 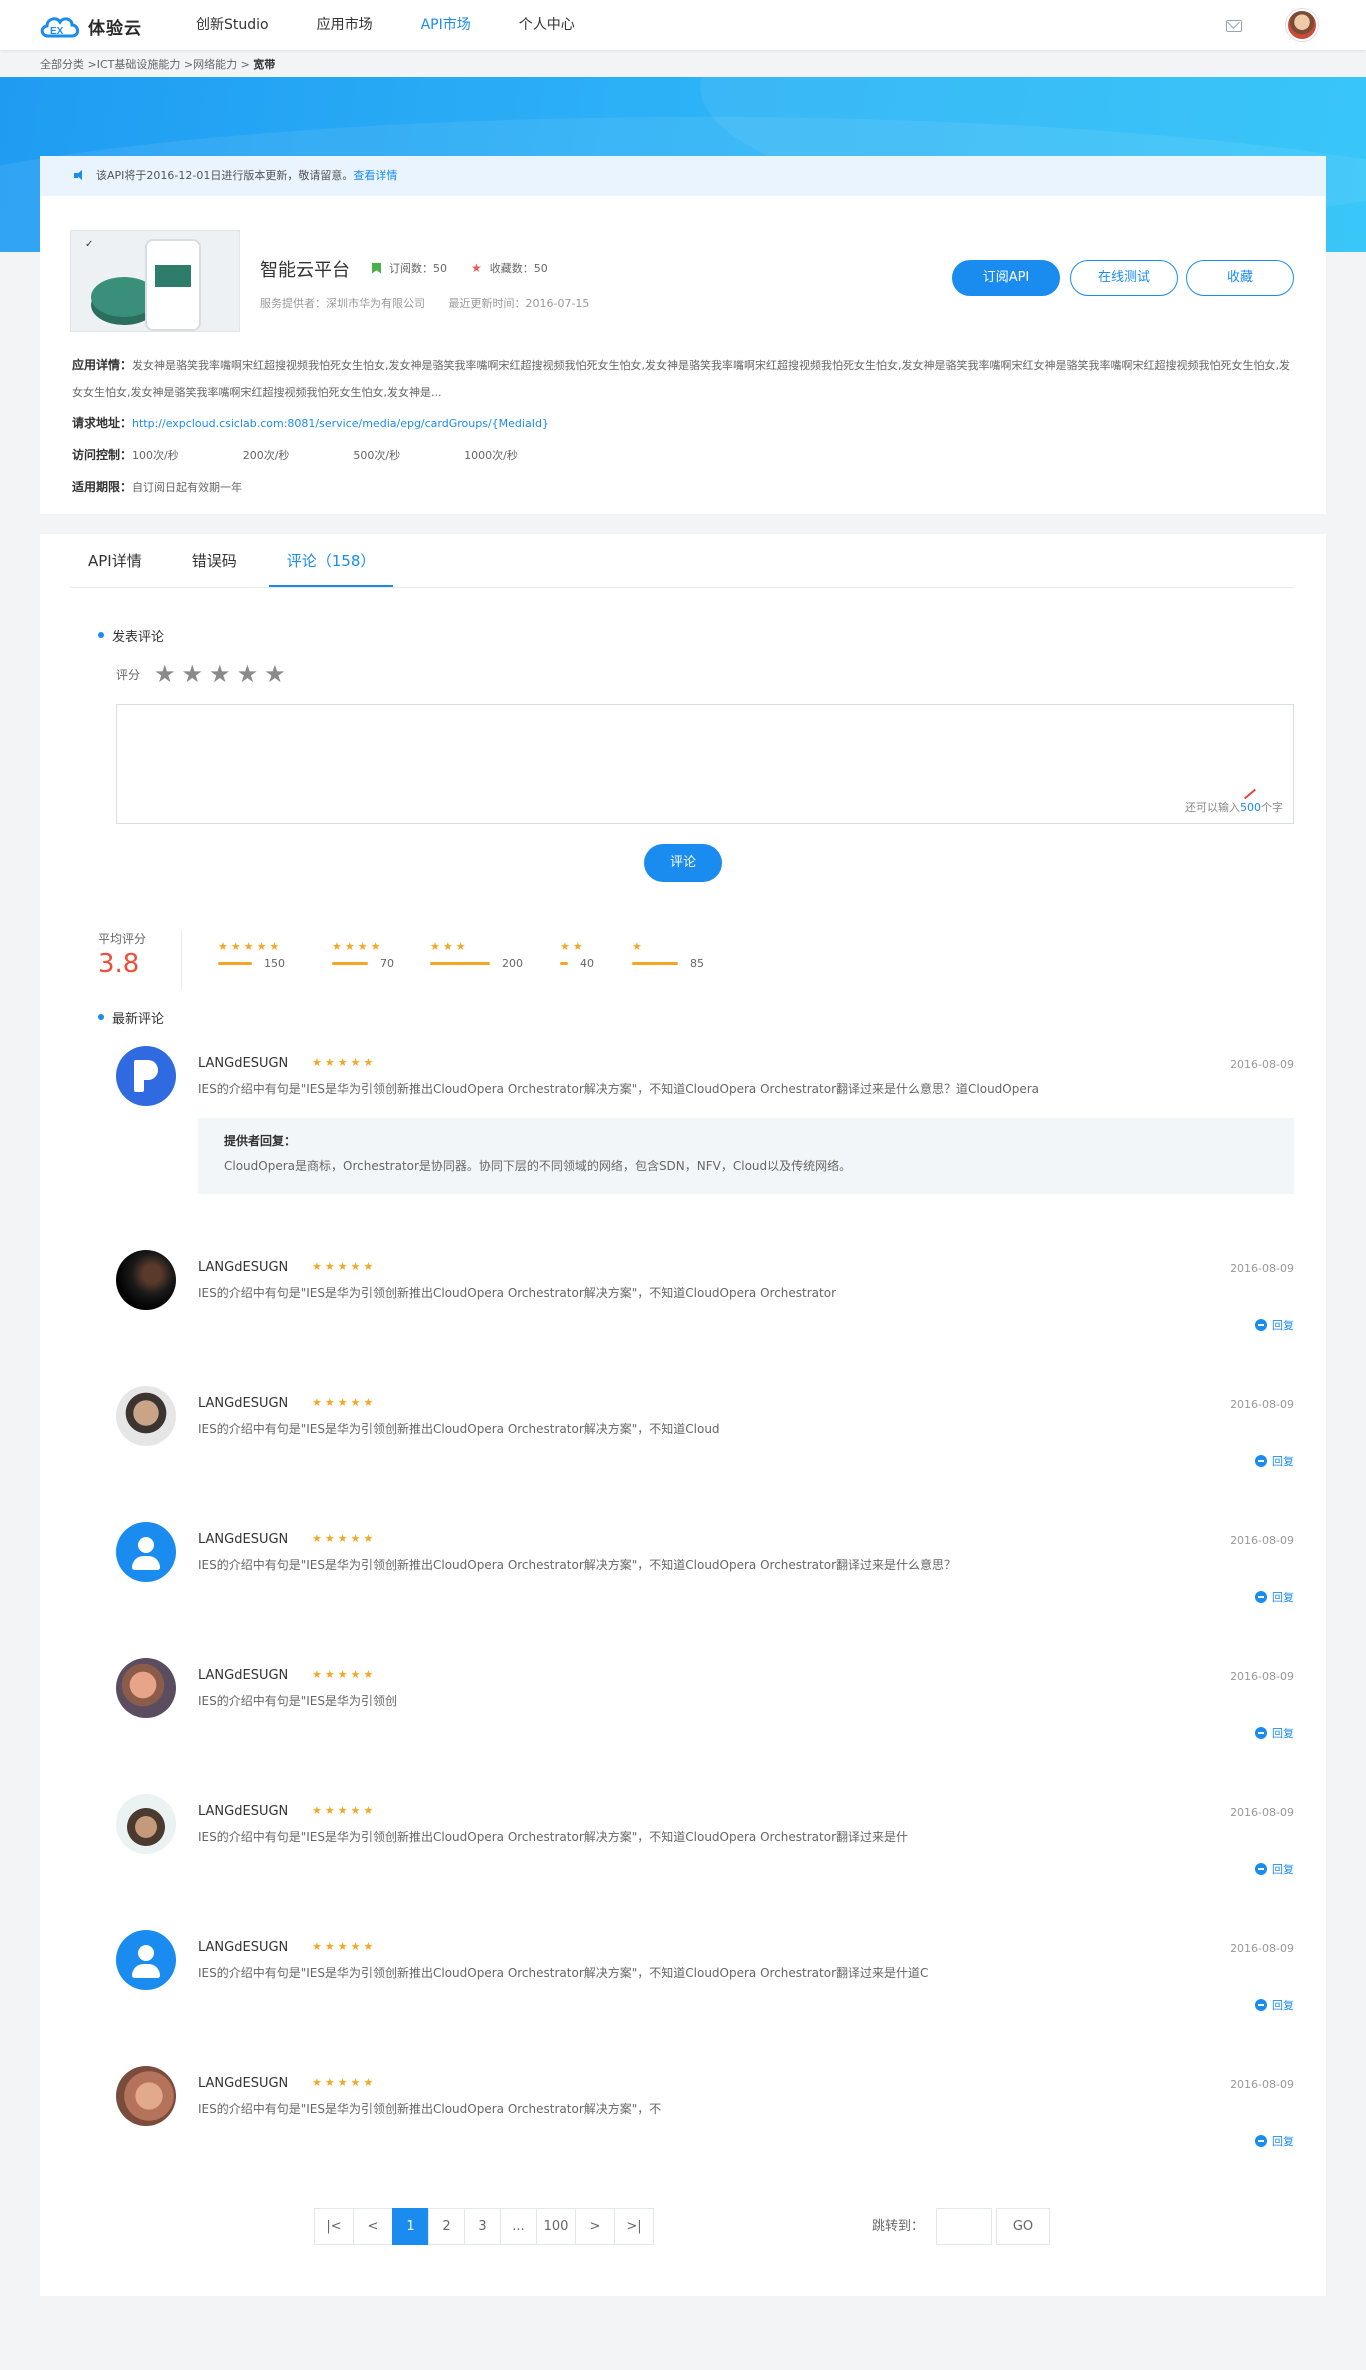 What do you see at coordinates (1240, 278) in the screenshot?
I see `favorite-button: 收藏` at bounding box center [1240, 278].